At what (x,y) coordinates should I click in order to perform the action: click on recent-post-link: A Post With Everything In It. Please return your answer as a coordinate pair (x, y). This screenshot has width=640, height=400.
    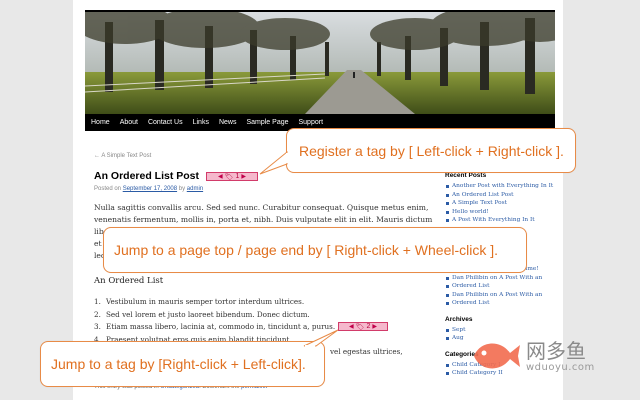
    Looking at the image, I should click on (501, 220).